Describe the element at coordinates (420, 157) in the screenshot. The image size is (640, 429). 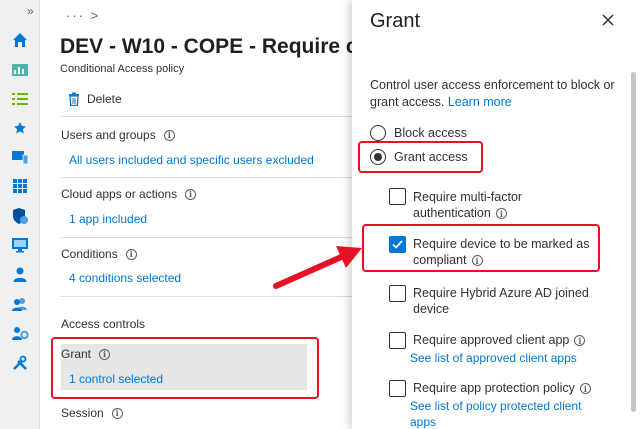
I see `grant-access-annotation-box` at that location.